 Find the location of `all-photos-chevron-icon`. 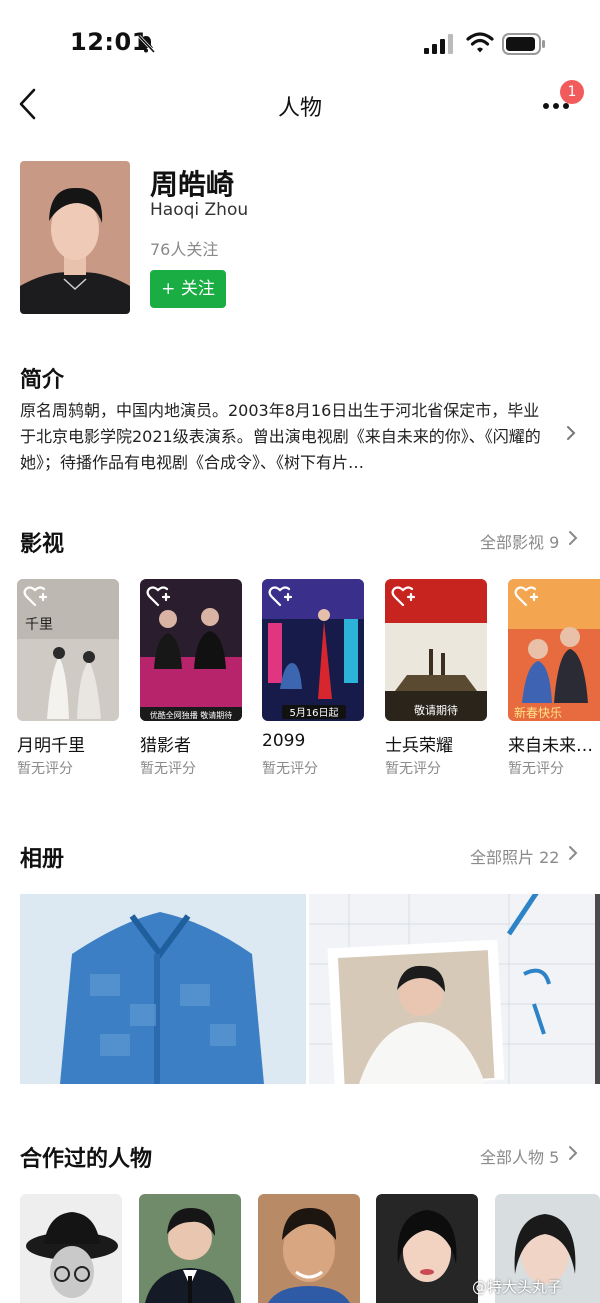

all-photos-chevron-icon is located at coordinates (573, 853).